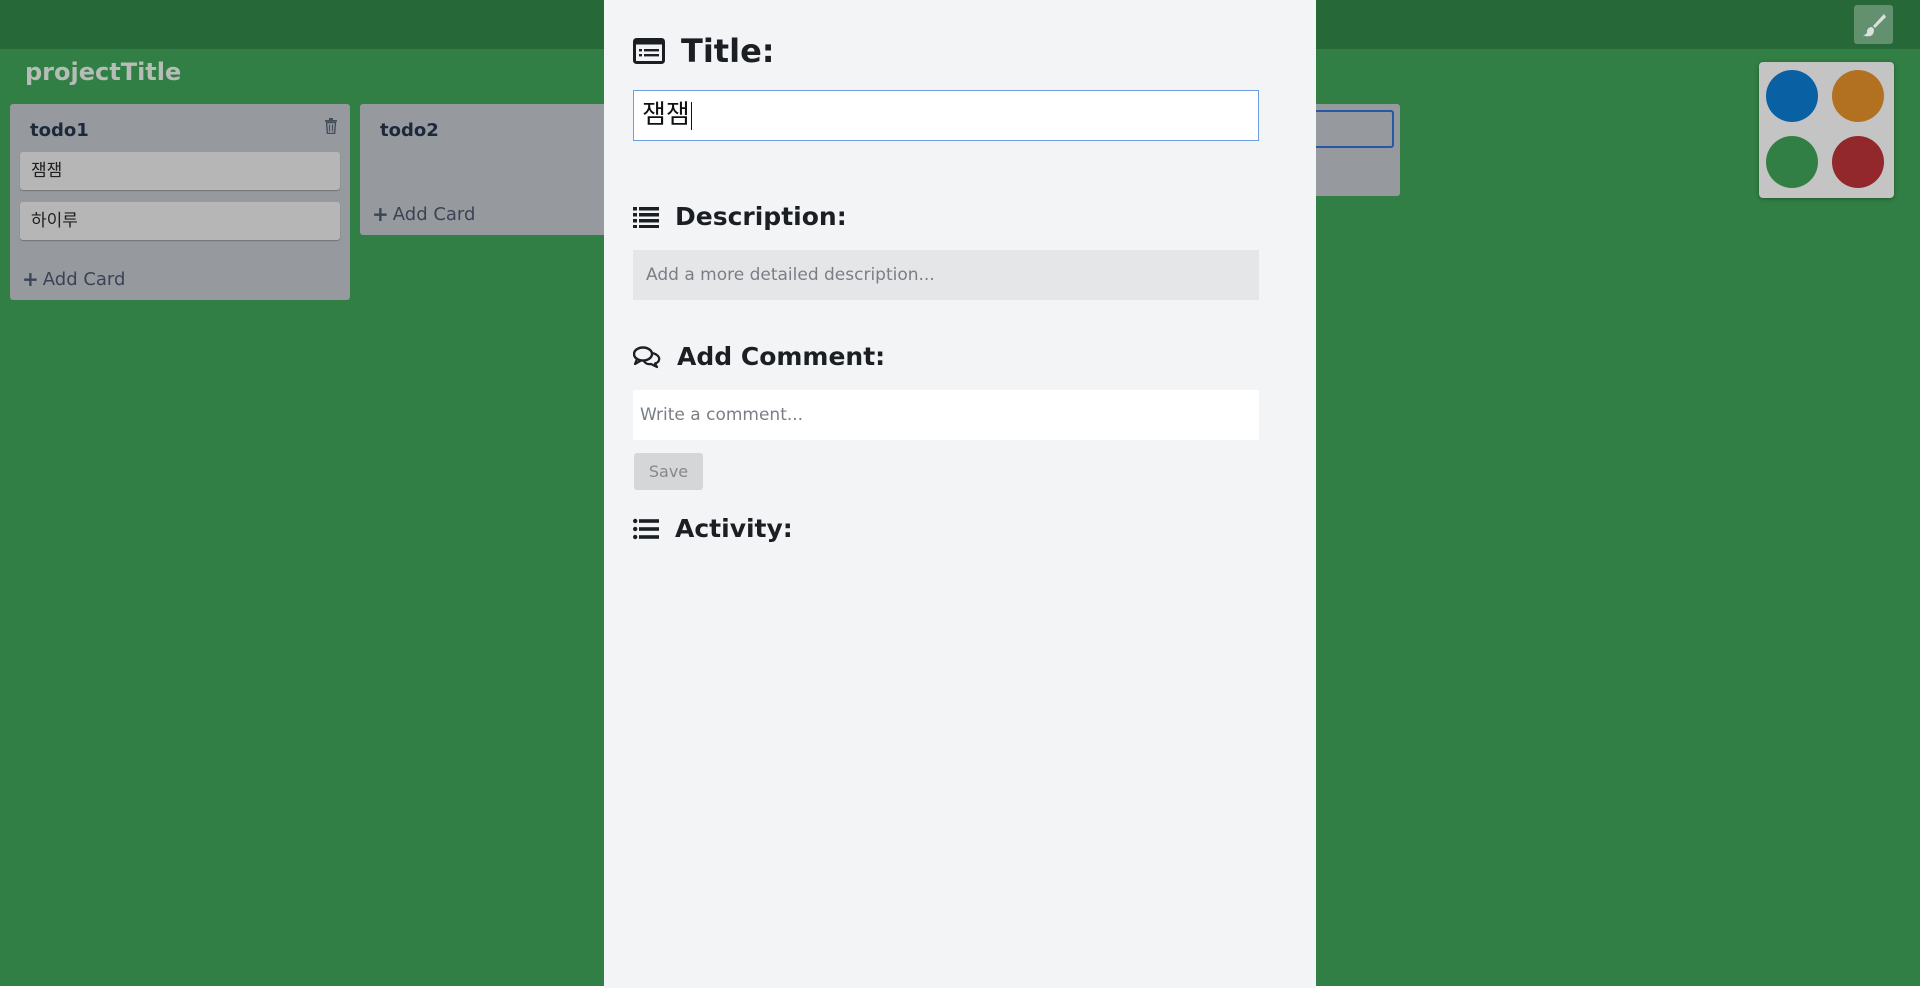 The image size is (1920, 990). I want to click on title-heading: Title:, so click(704, 51).